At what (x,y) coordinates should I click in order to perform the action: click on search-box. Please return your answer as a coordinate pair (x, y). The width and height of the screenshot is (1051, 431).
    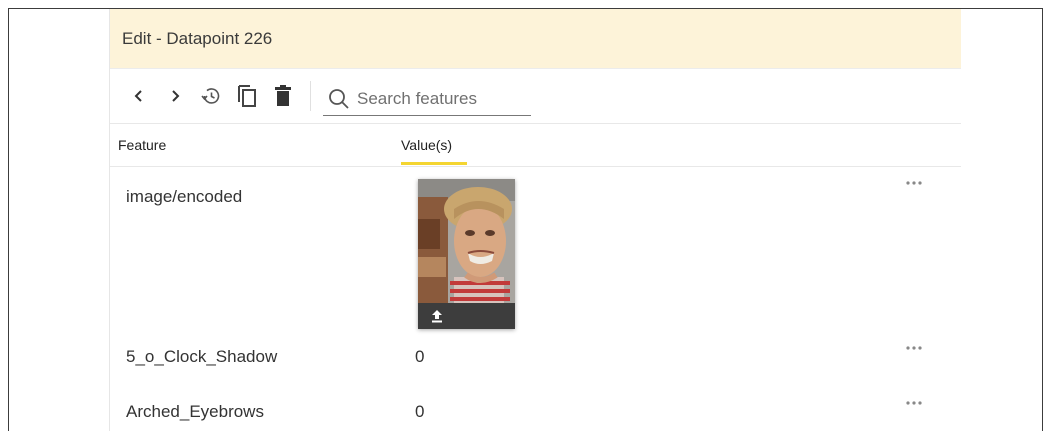
    Looking at the image, I should click on (427, 99).